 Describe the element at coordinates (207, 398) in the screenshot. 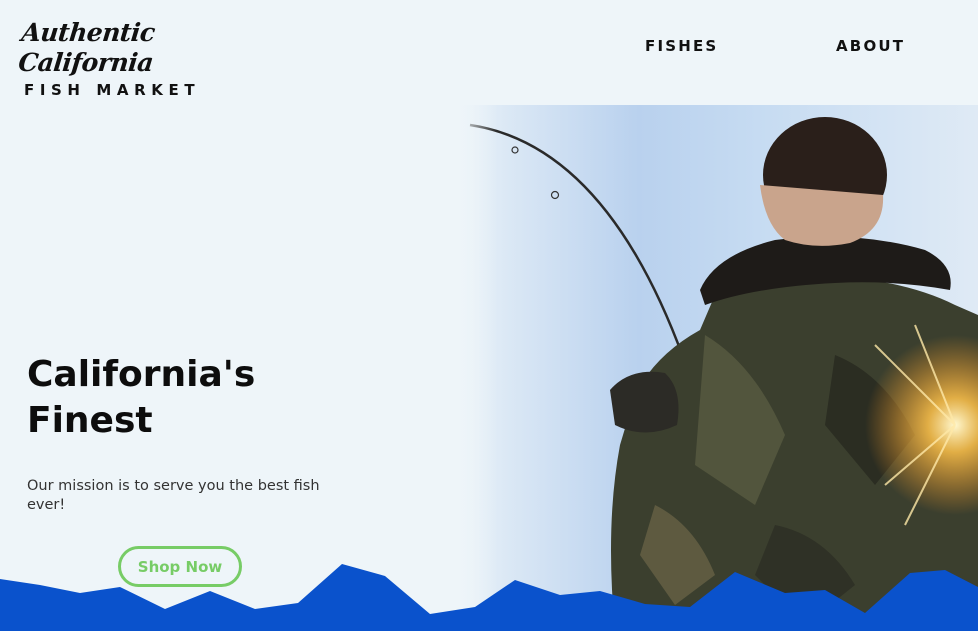

I see `hero-title: California's Finest` at that location.